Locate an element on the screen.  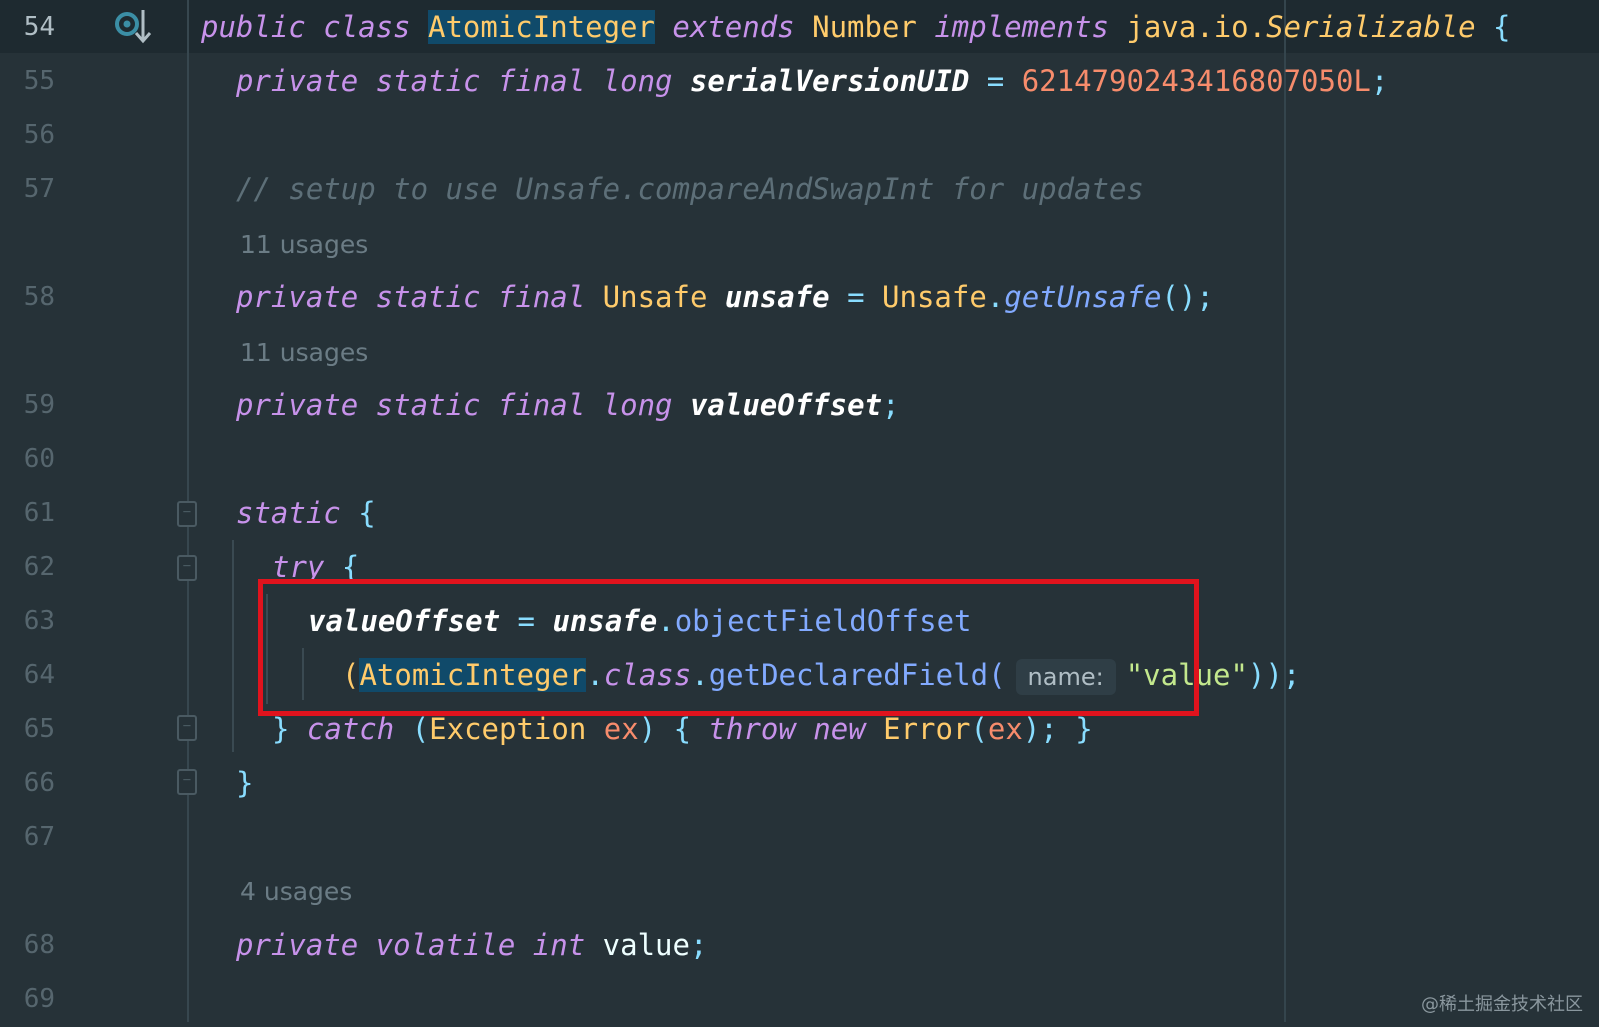
keyword: implements is located at coordinates (1021, 27).